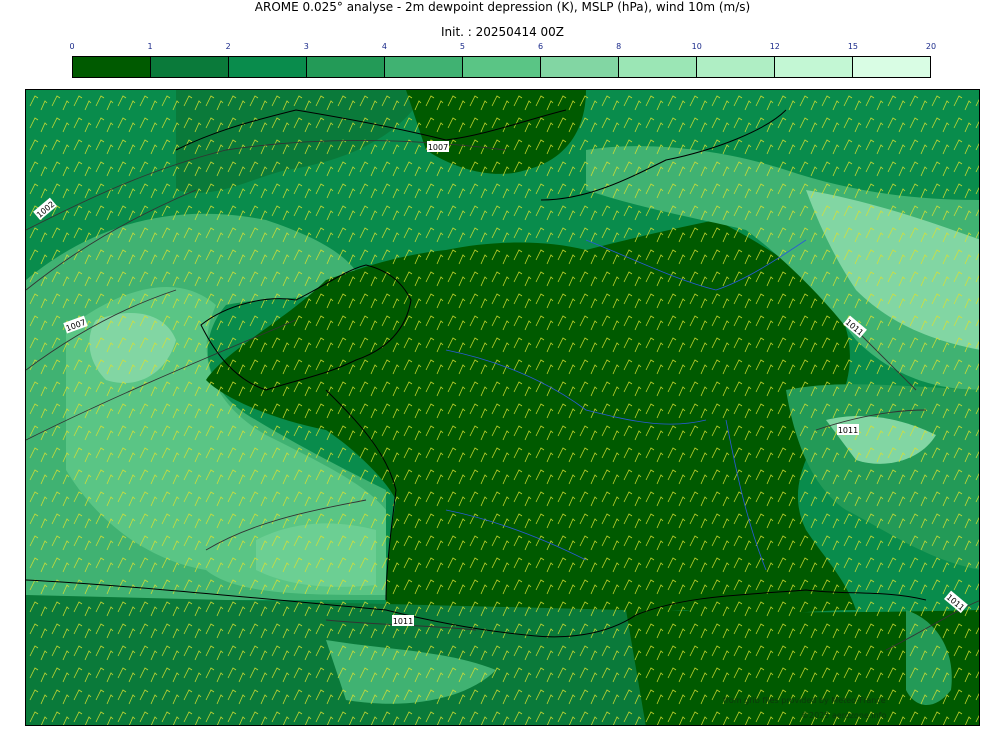 Image resolution: width=1005 pixels, height=738 pixels. I want to click on colorbar, so click(501, 67).